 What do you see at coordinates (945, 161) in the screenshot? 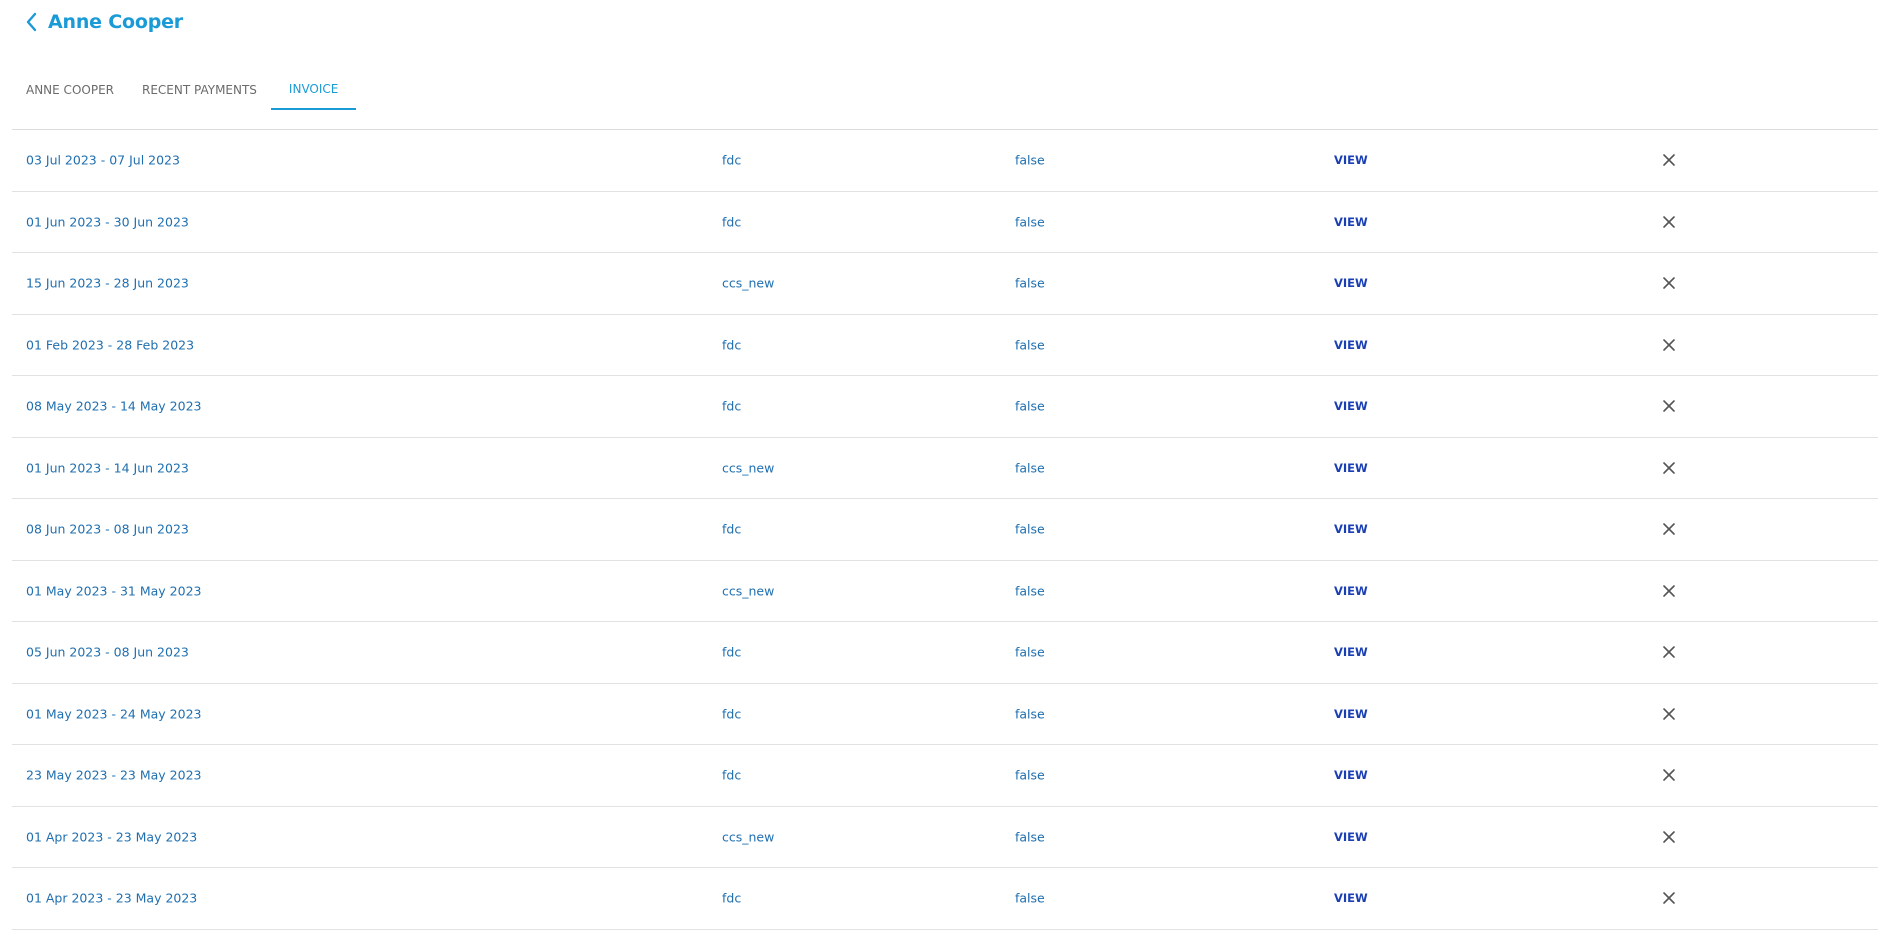
I see `table-row: 03 Jul 2023 - 07 Jul 2023 fdc false VIEW` at bounding box center [945, 161].